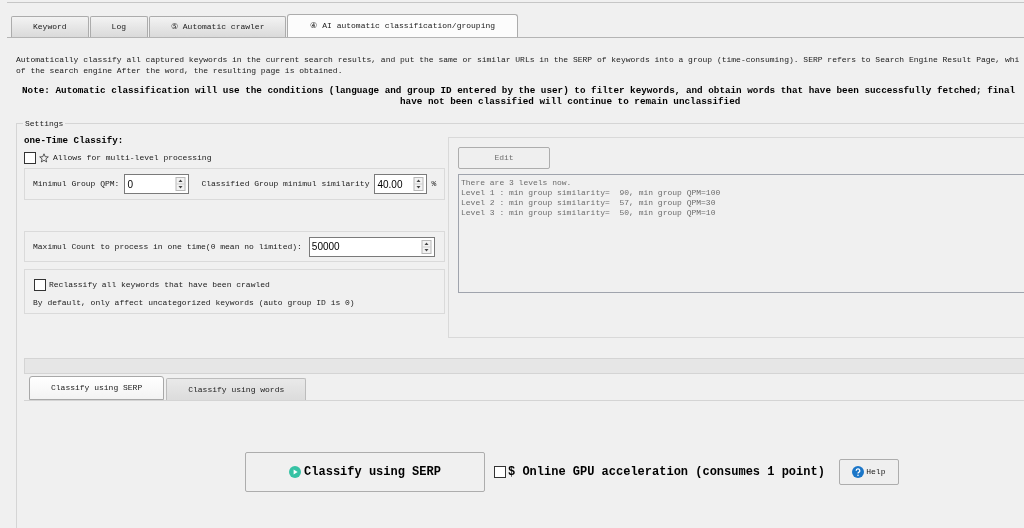 The width and height of the screenshot is (1024, 528). Describe the element at coordinates (74, 141) in the screenshot. I see `section-heading: one-Time Classify:` at that location.